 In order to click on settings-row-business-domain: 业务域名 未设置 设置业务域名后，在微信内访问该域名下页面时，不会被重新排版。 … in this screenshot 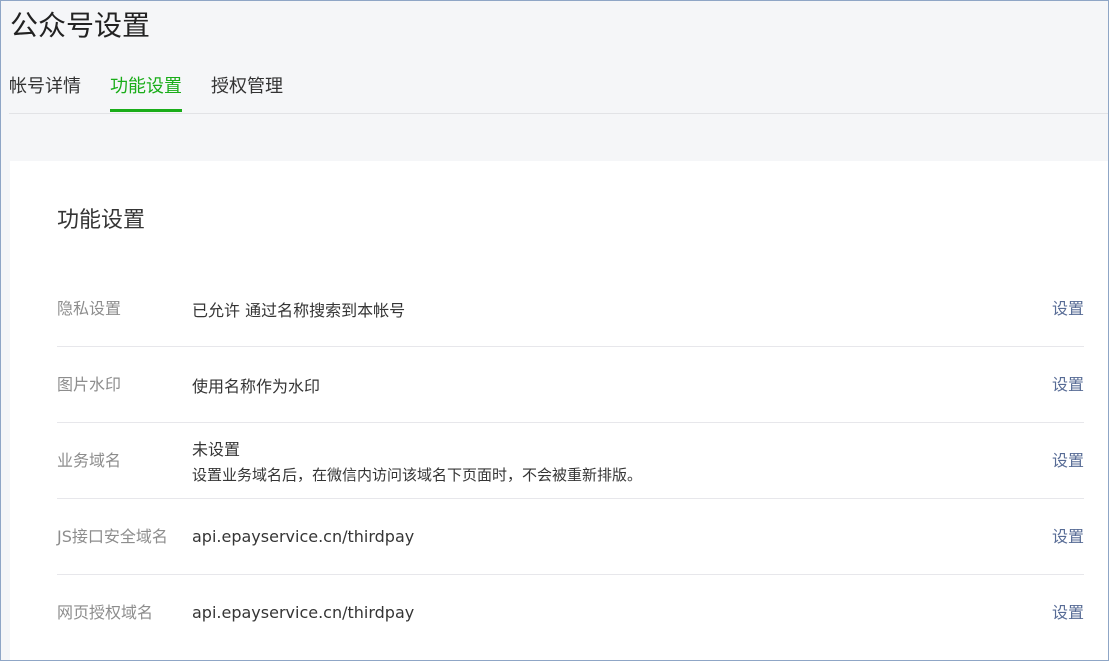, I will do `click(570, 461)`.